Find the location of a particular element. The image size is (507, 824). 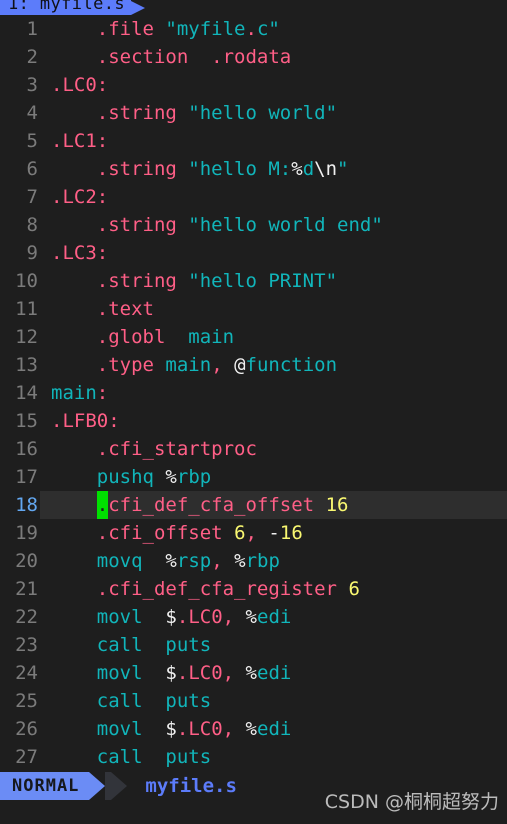

code-token: .cfi_offset is located at coordinates (159, 533).